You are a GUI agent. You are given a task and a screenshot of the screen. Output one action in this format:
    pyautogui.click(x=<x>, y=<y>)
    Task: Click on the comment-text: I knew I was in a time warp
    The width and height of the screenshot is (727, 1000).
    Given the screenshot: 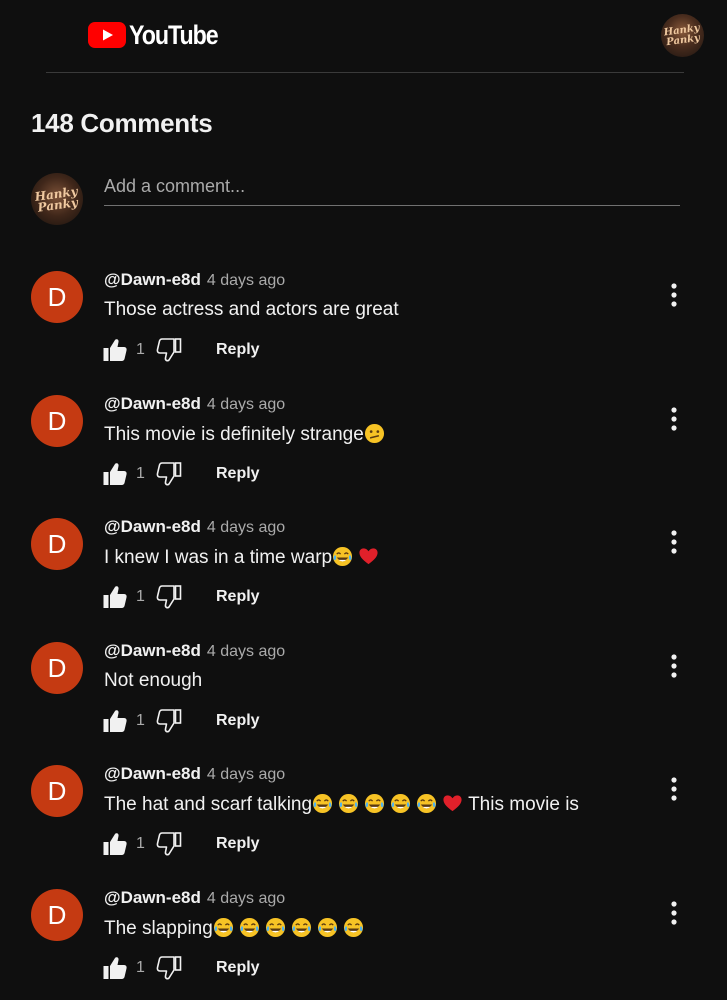 What is the action you would take?
    pyautogui.click(x=244, y=557)
    